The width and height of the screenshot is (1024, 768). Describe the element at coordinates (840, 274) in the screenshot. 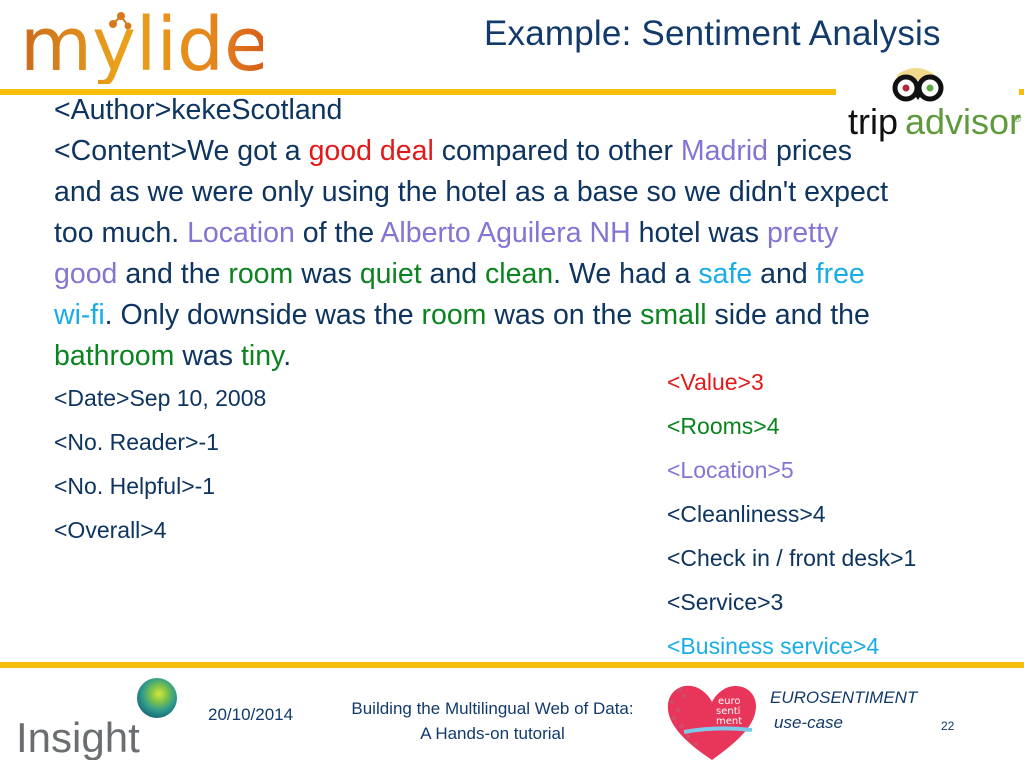

I see `highlighted-term-cyan: free` at that location.